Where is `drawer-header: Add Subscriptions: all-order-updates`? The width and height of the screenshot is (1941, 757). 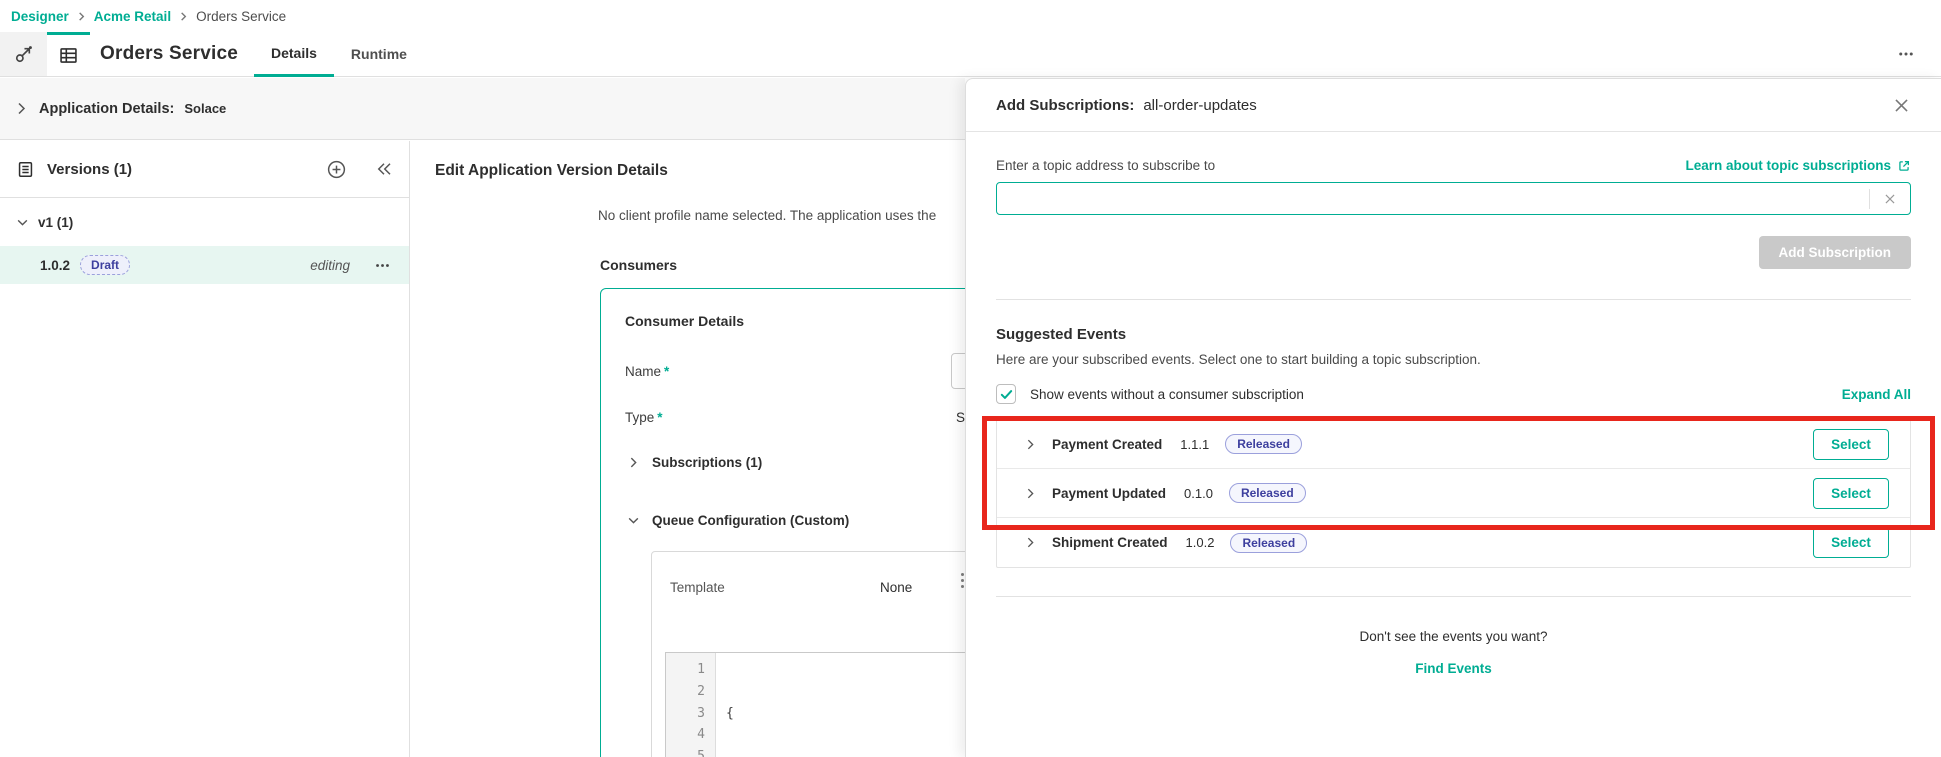 drawer-header: Add Subscriptions: all-order-updates is located at coordinates (1453, 105).